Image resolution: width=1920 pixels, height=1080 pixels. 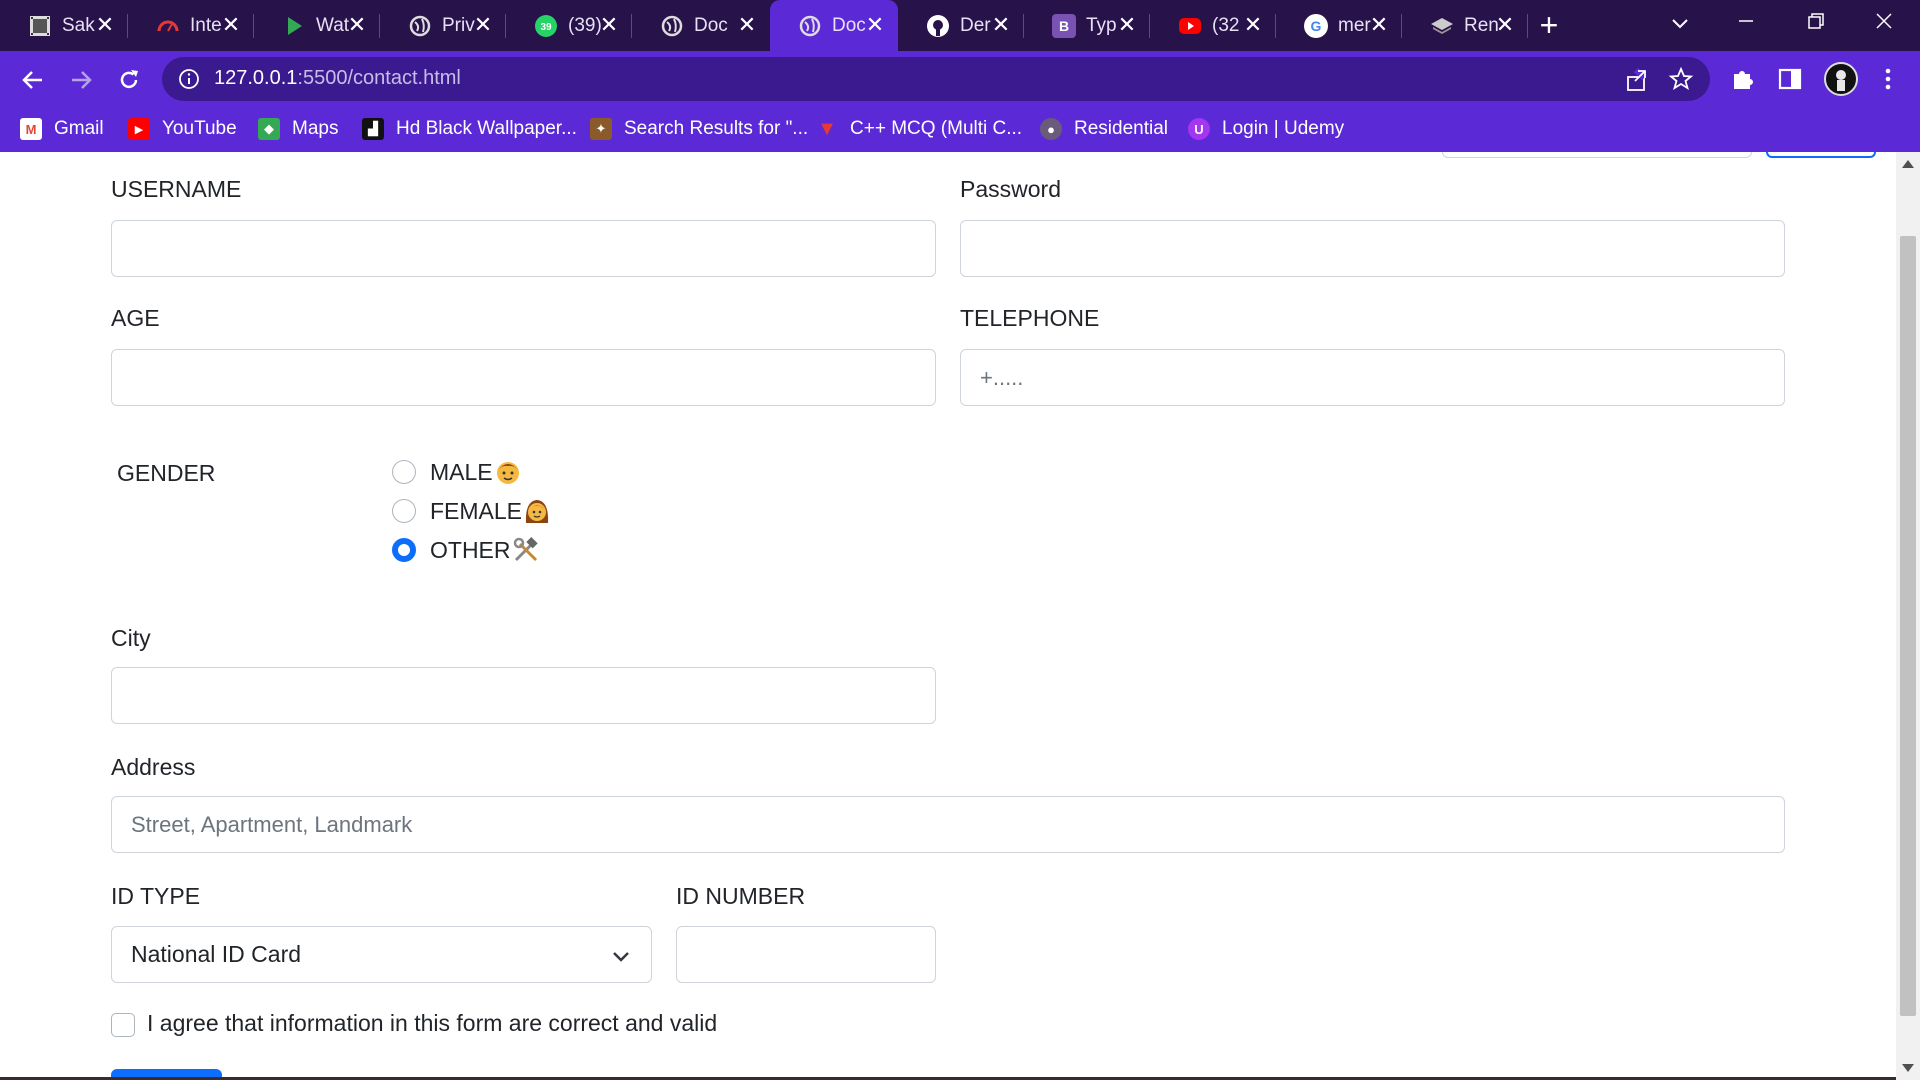 What do you see at coordinates (443, 25) in the screenshot?
I see `tab-4: Priv ✕` at bounding box center [443, 25].